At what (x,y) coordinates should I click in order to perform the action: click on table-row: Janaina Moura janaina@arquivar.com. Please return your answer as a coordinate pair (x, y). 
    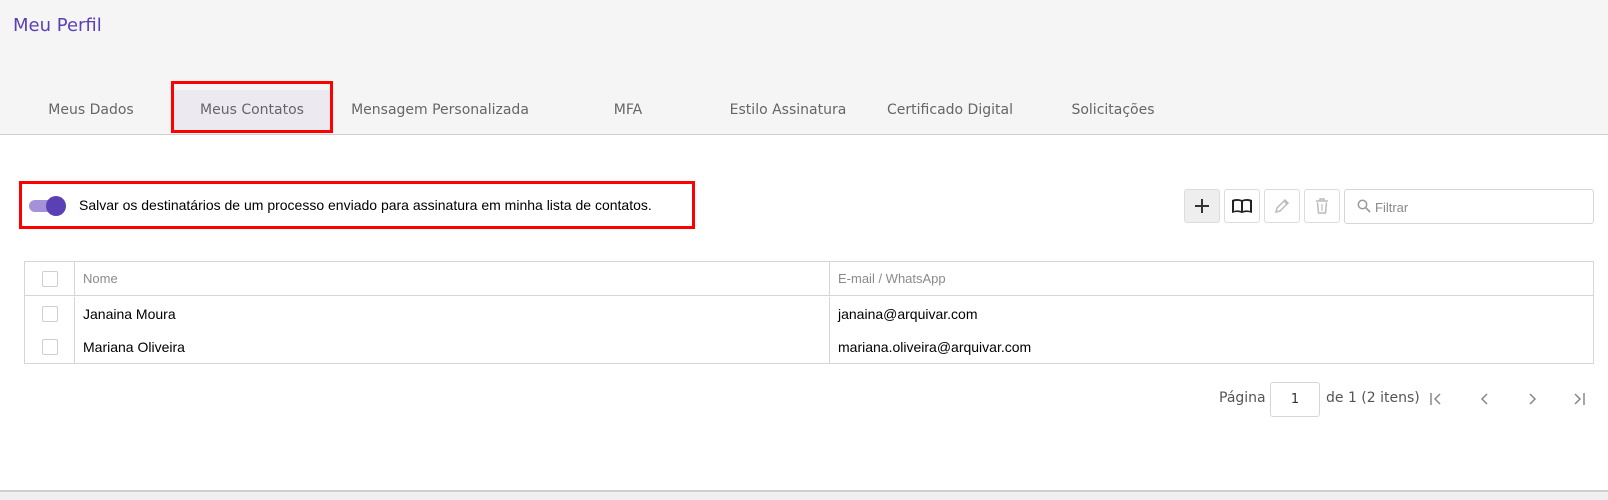
    Looking at the image, I should click on (809, 313).